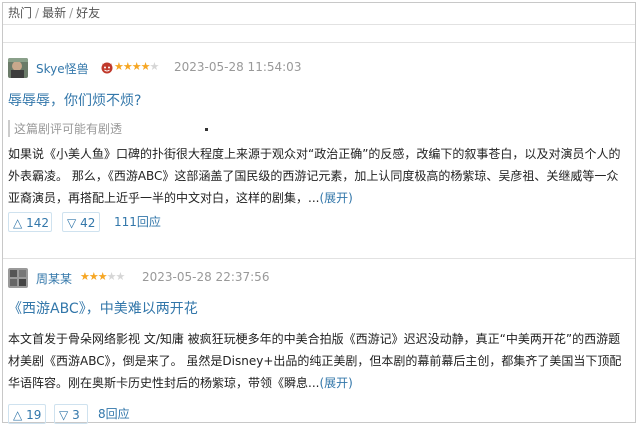 This screenshot has height=427, width=640. What do you see at coordinates (137, 222) in the screenshot?
I see `reply-link: 111回应` at bounding box center [137, 222].